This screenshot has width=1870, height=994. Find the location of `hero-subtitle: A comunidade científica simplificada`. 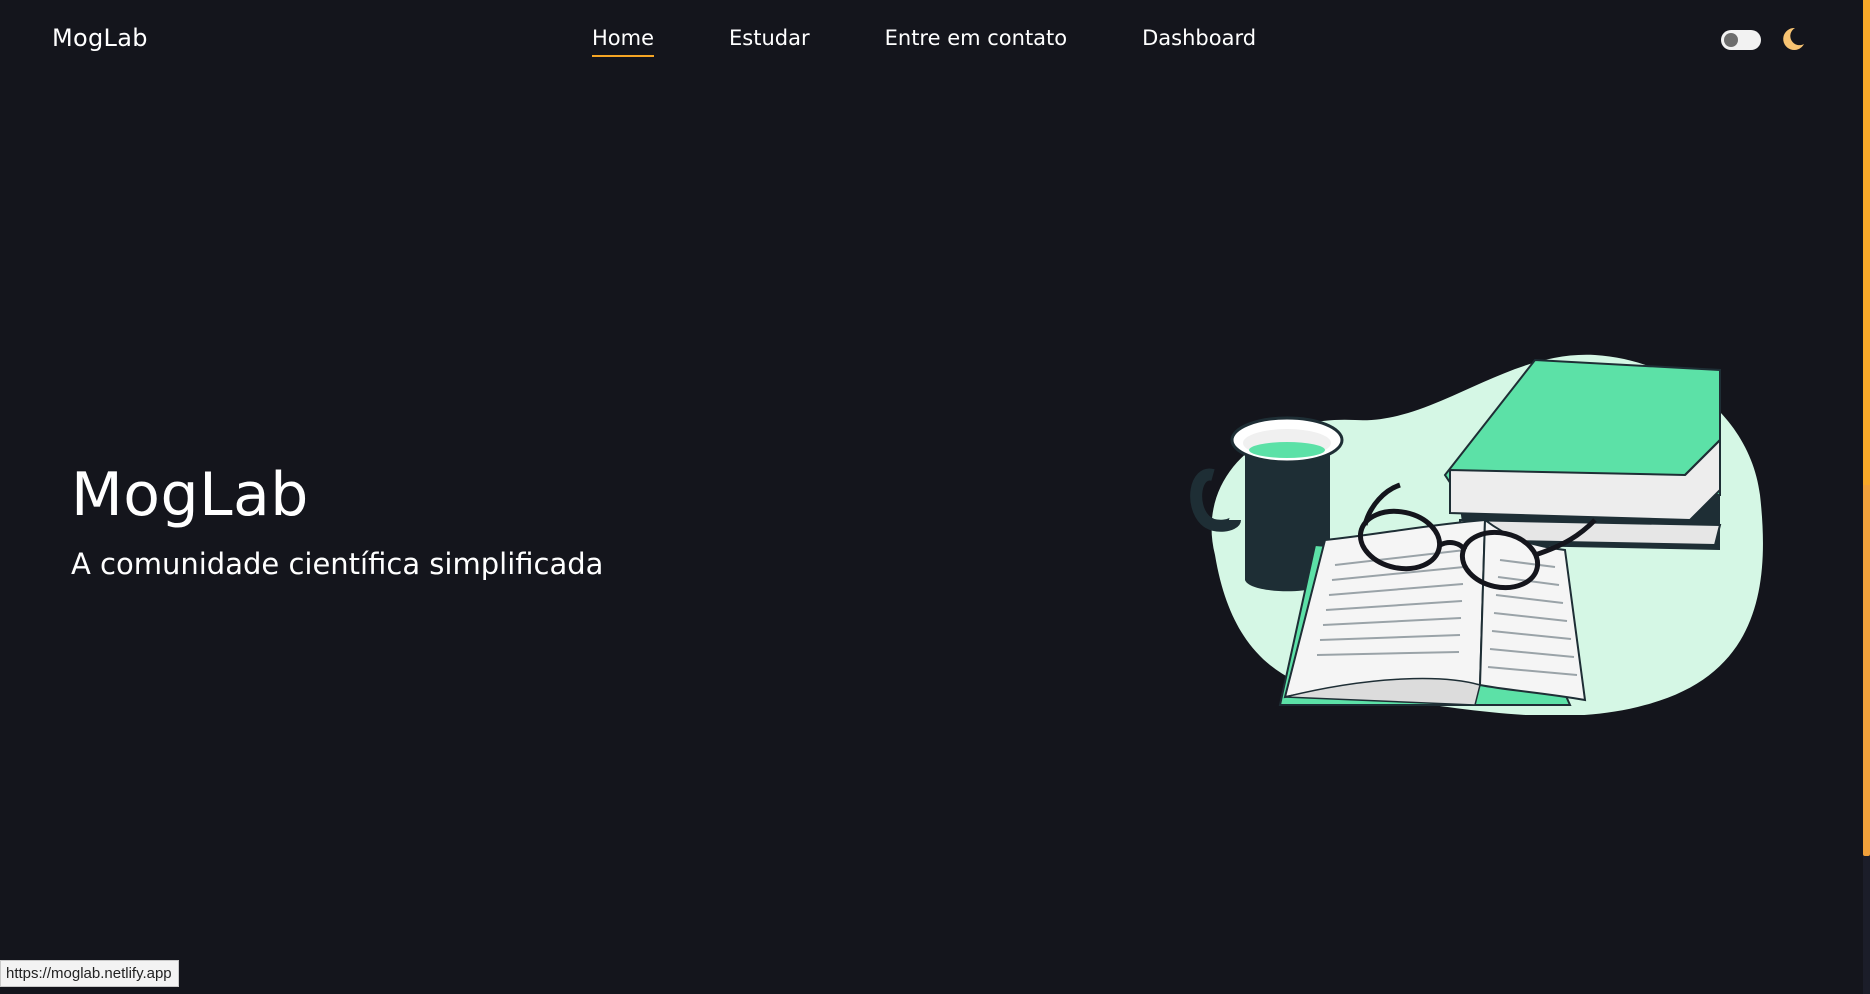

hero-subtitle: A comunidade científica simplificada is located at coordinates (337, 564).